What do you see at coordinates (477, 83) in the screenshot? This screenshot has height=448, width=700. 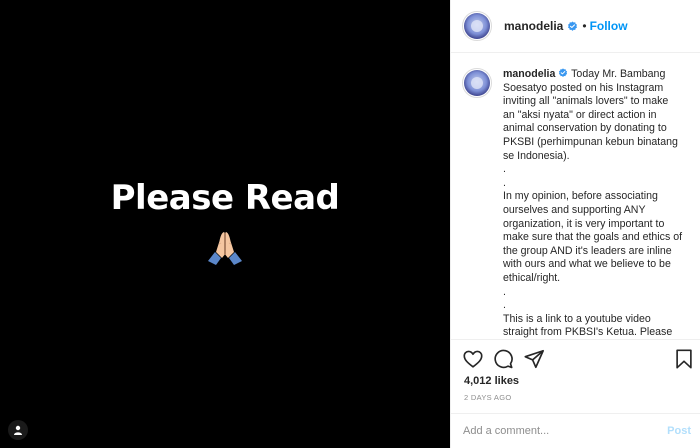 I see `caption-avatar` at bounding box center [477, 83].